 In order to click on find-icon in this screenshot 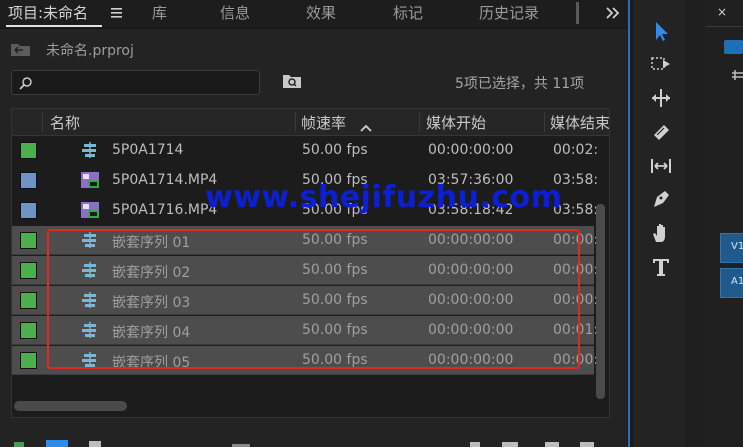, I will do `click(475, 444)`.